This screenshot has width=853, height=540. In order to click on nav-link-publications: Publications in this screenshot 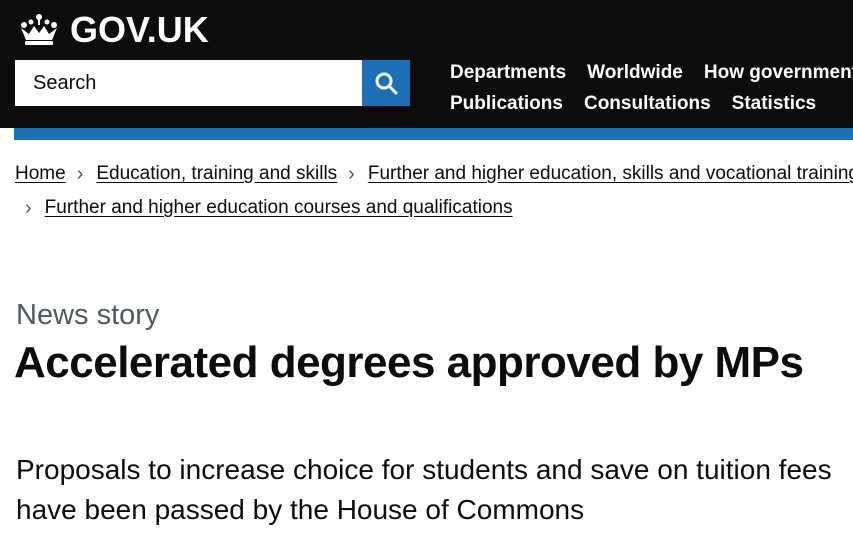, I will do `click(506, 104)`.